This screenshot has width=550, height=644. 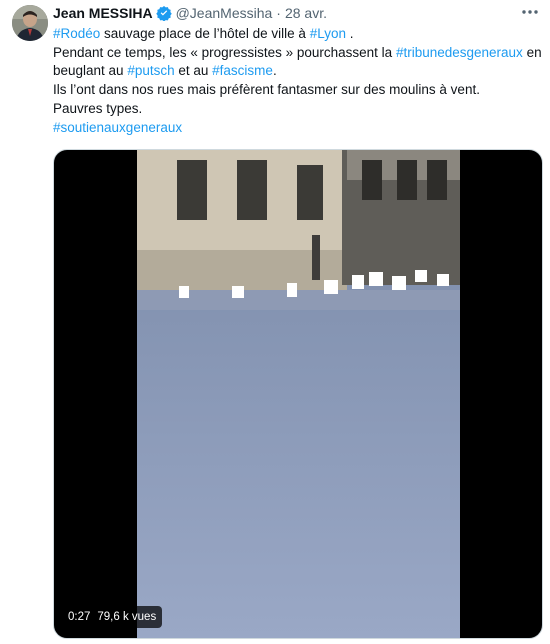 What do you see at coordinates (127, 617) in the screenshot?
I see `video-views: 79,6 k vues` at bounding box center [127, 617].